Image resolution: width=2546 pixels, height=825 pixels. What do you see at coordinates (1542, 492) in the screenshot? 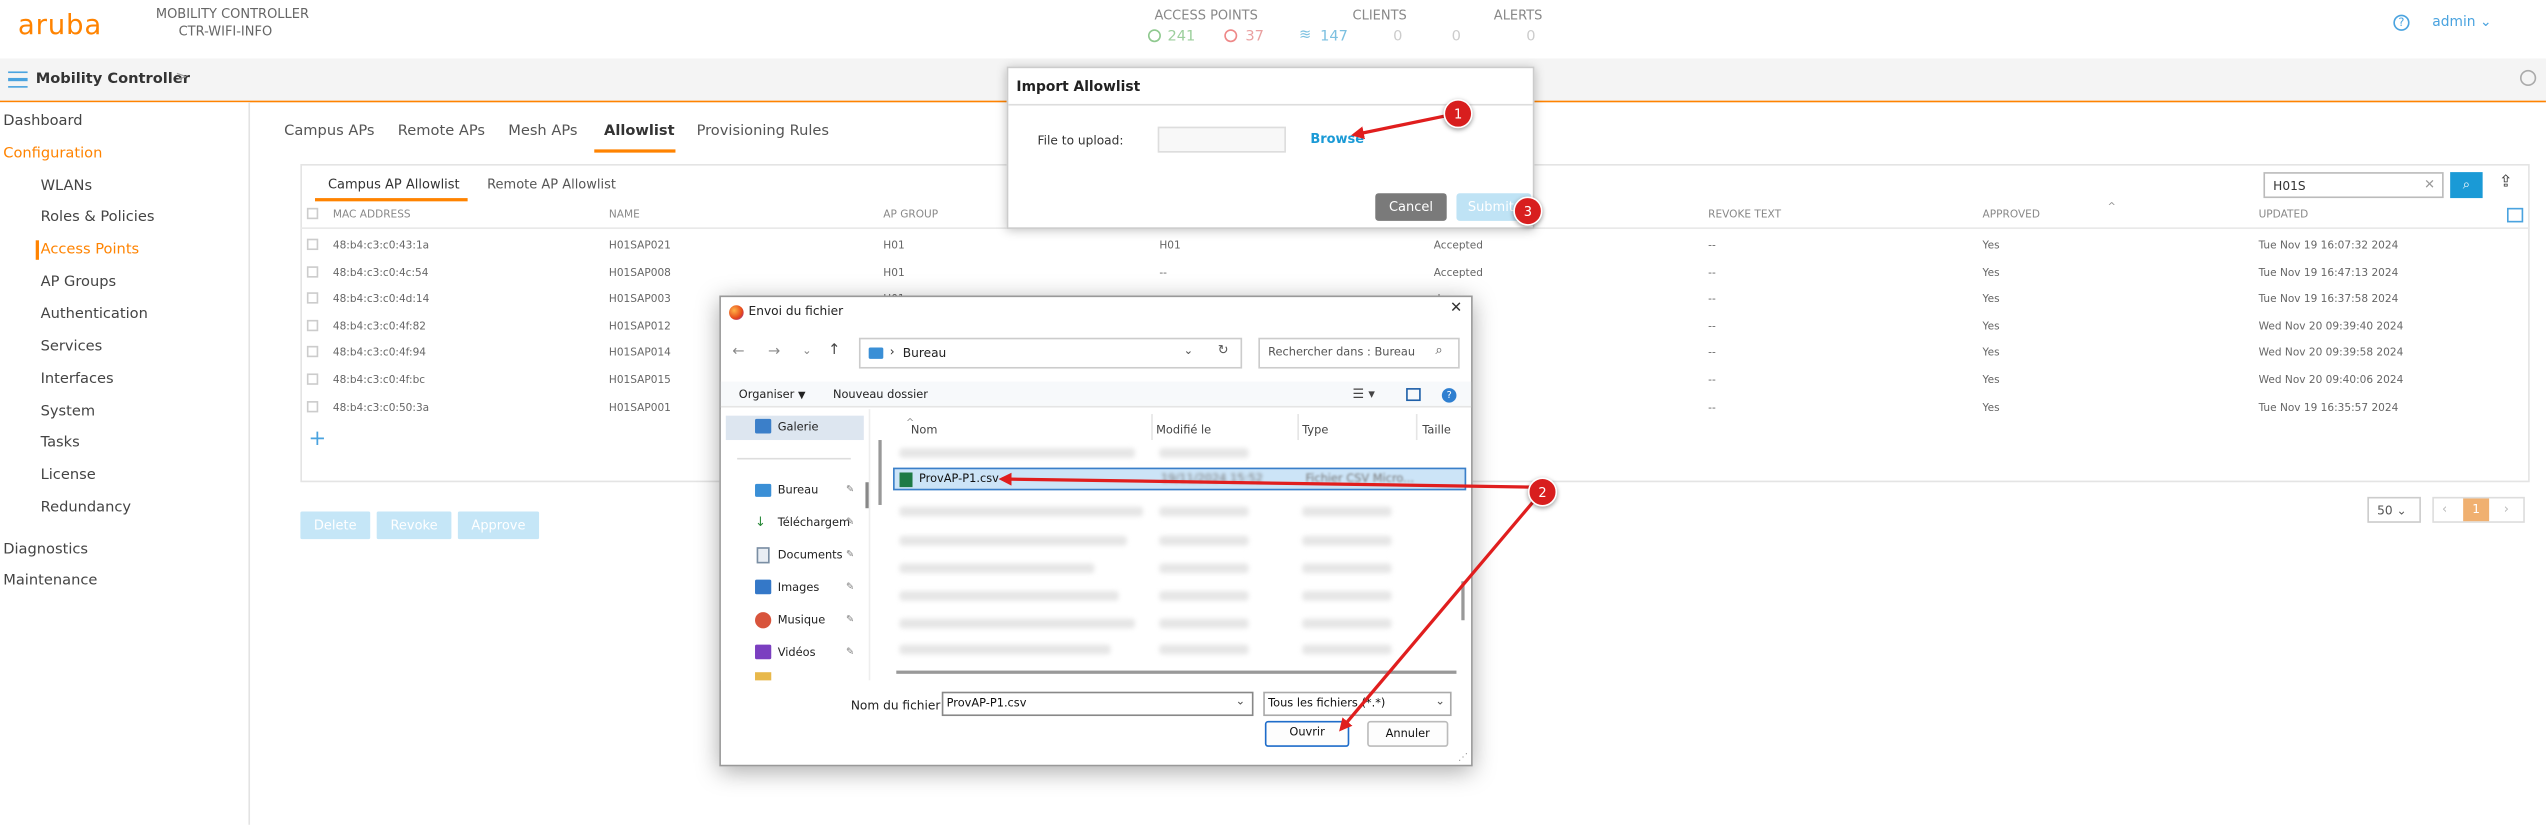
I see `step-badge-2: 2` at bounding box center [1542, 492].